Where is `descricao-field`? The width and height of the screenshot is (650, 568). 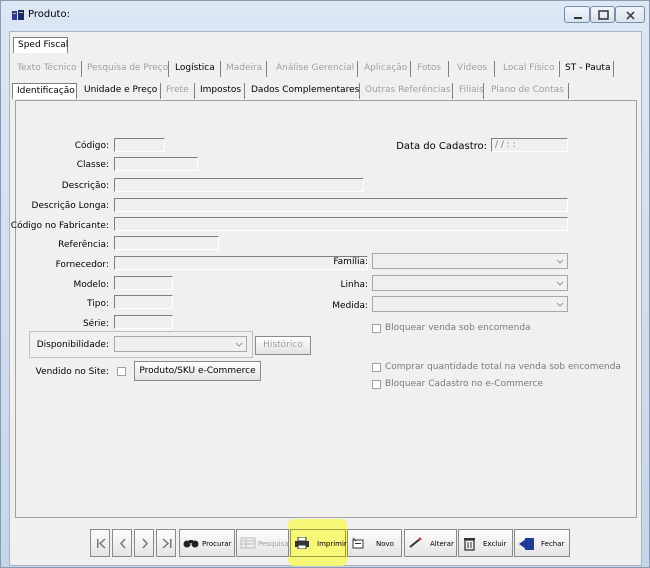
descricao-field is located at coordinates (239, 185).